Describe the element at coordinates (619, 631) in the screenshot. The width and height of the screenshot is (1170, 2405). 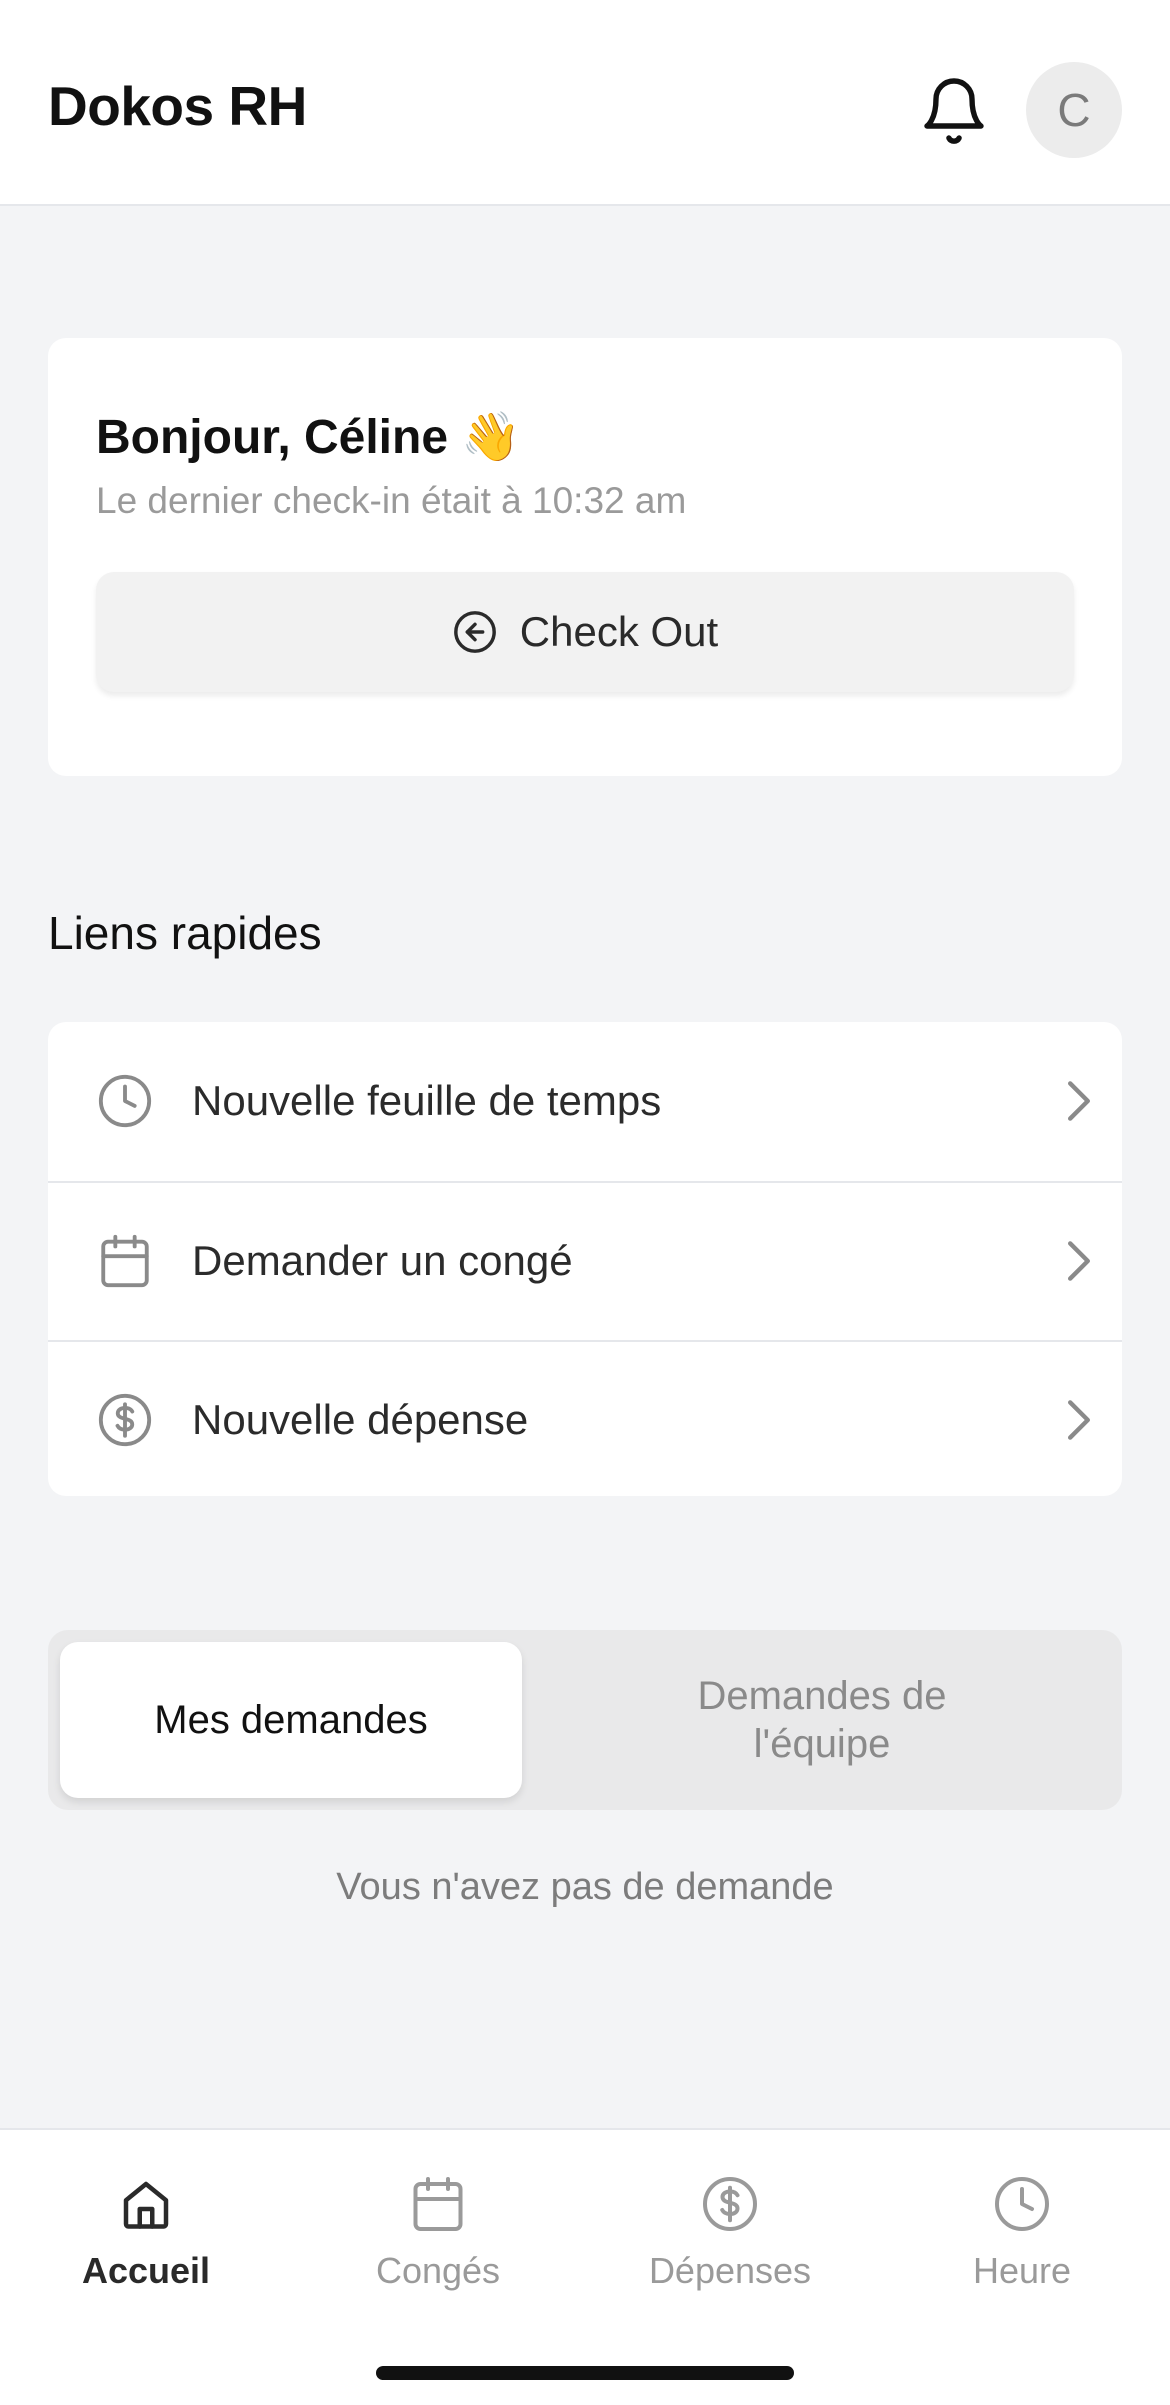
I see `check-out-label: Check Out` at that location.